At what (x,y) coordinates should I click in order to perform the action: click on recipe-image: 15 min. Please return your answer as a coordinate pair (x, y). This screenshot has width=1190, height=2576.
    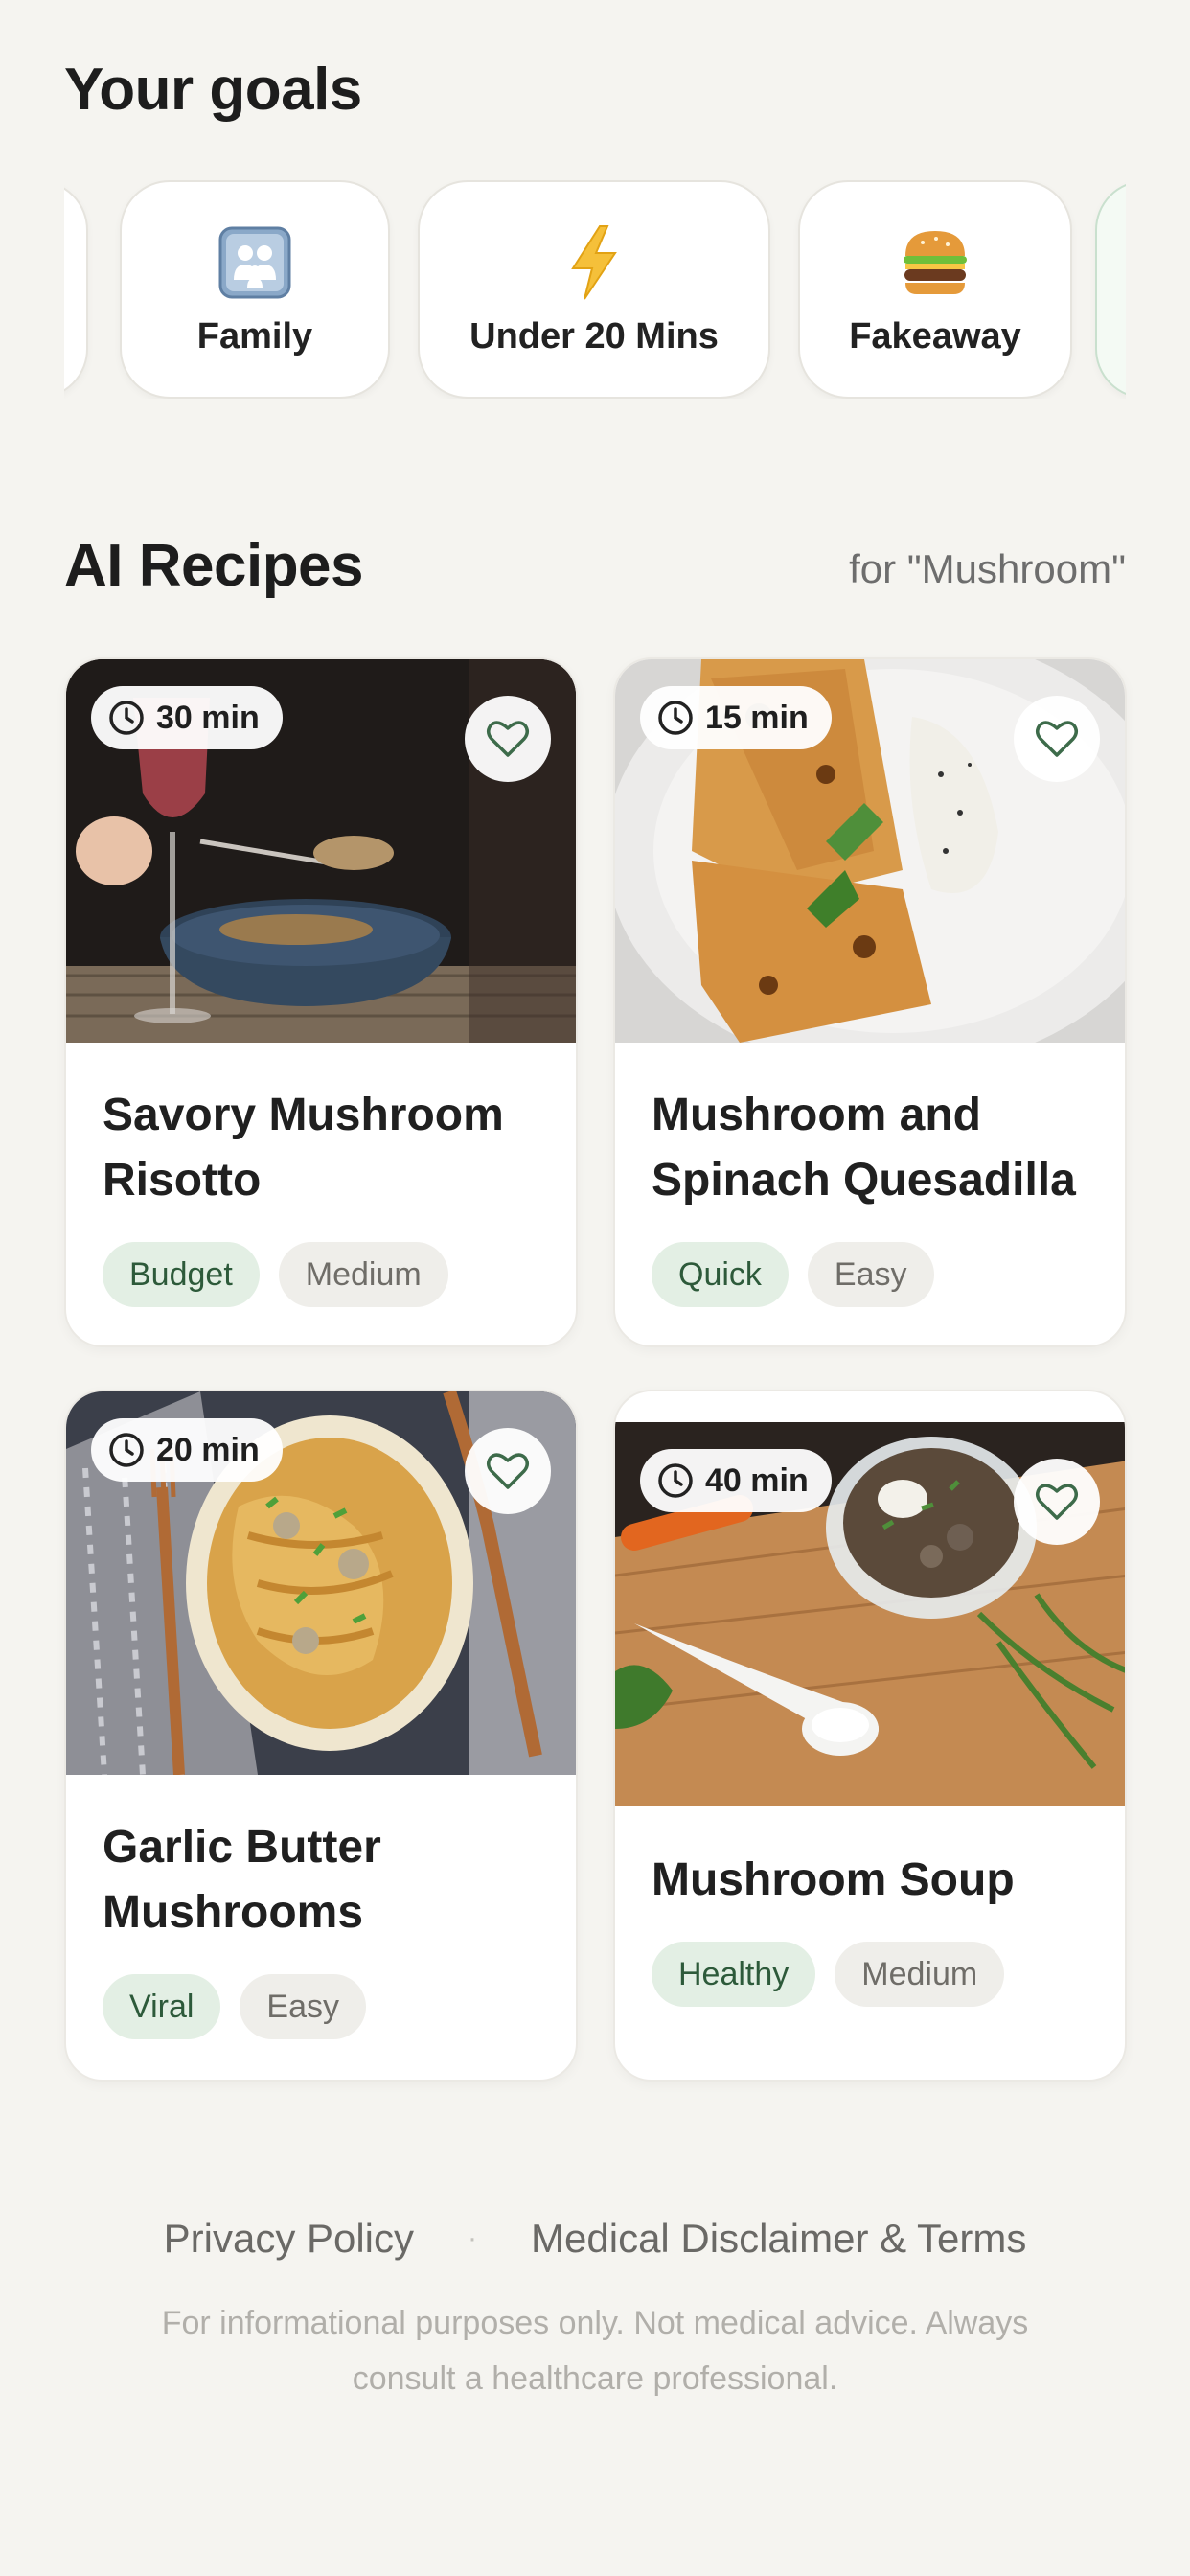
    Looking at the image, I should click on (870, 851).